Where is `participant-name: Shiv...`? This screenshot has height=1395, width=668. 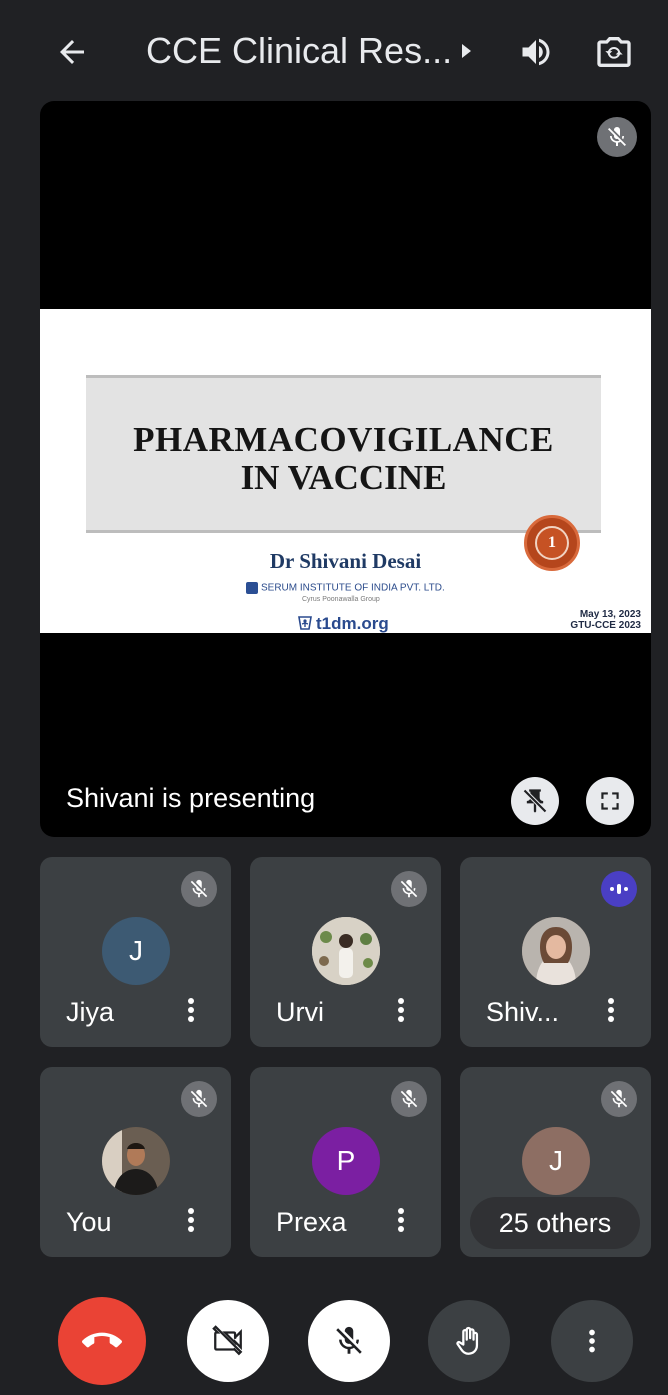
participant-name: Shiv... is located at coordinates (523, 1012).